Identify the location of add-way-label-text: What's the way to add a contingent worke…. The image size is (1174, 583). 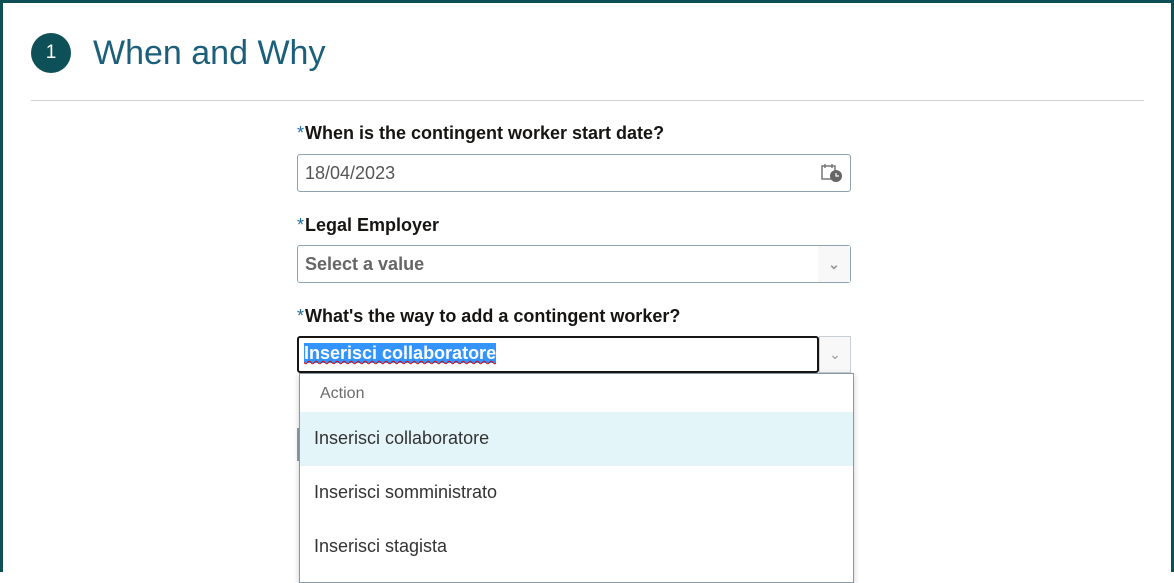
(493, 316).